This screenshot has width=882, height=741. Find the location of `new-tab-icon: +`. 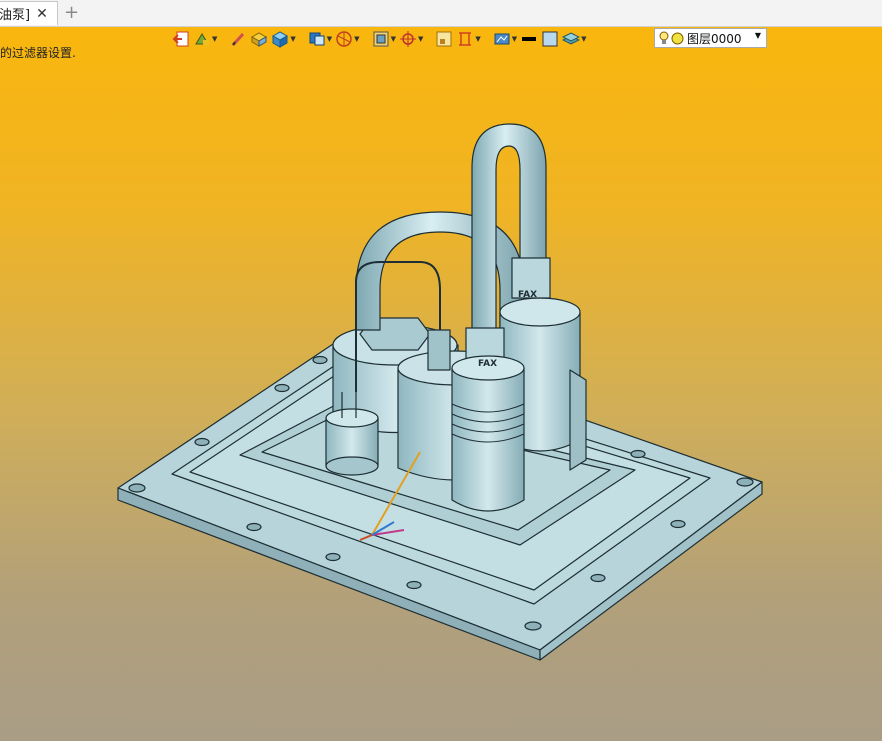

new-tab-icon: + is located at coordinates (71, 12).